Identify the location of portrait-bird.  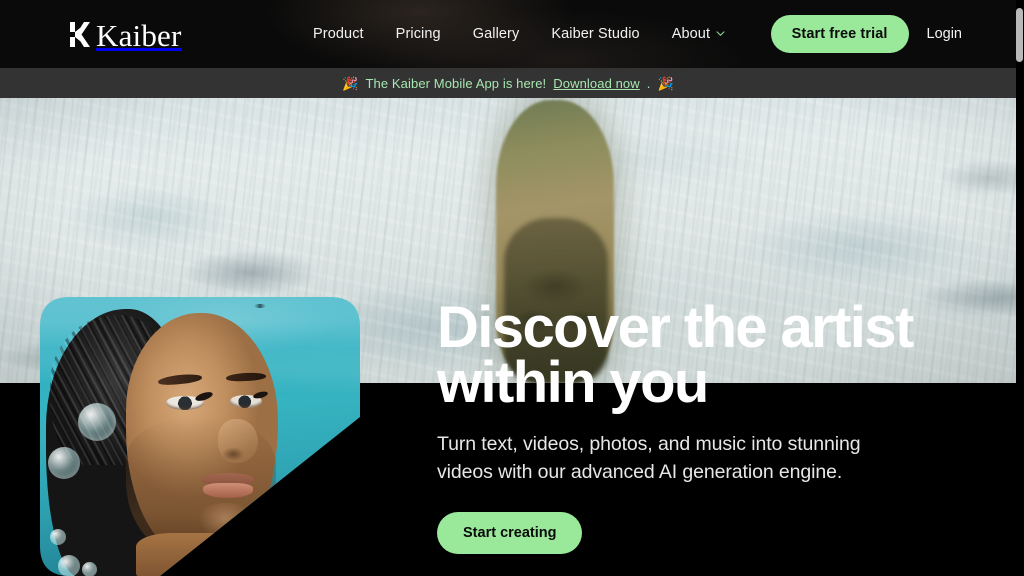
(260, 306).